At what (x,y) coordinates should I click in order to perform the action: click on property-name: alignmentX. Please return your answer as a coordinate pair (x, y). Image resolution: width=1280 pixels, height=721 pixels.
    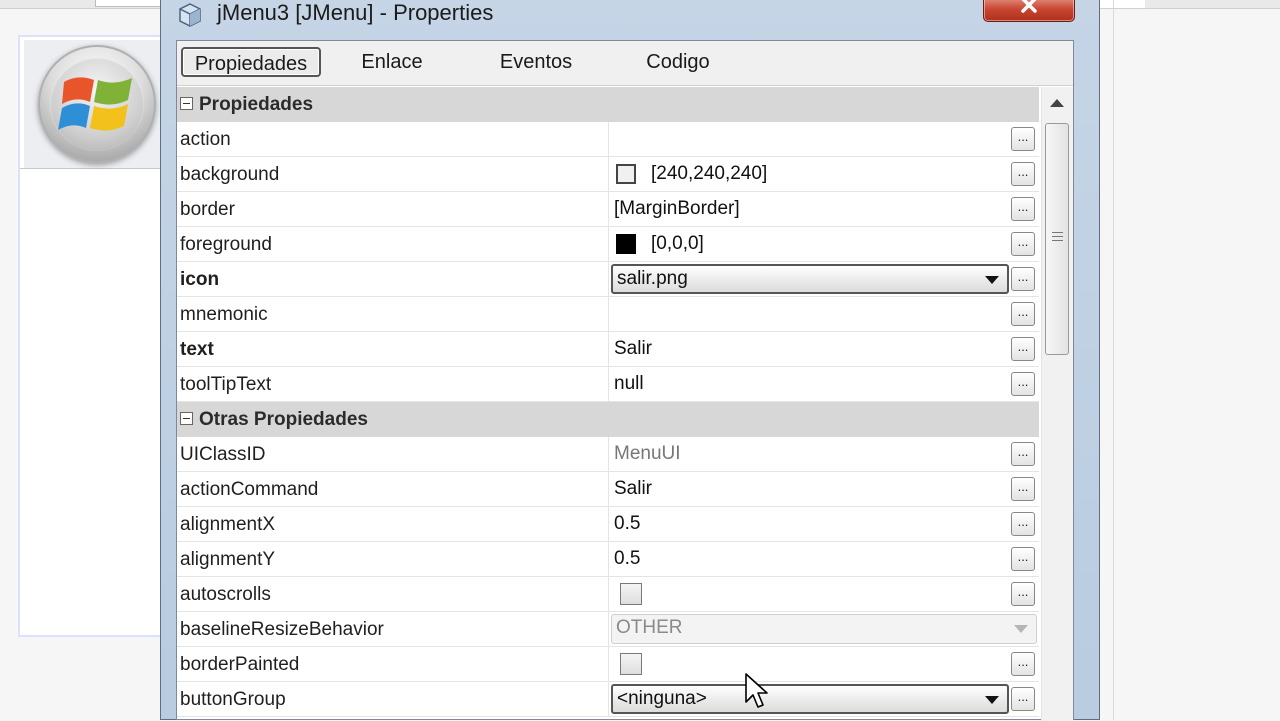
    Looking at the image, I should click on (228, 524).